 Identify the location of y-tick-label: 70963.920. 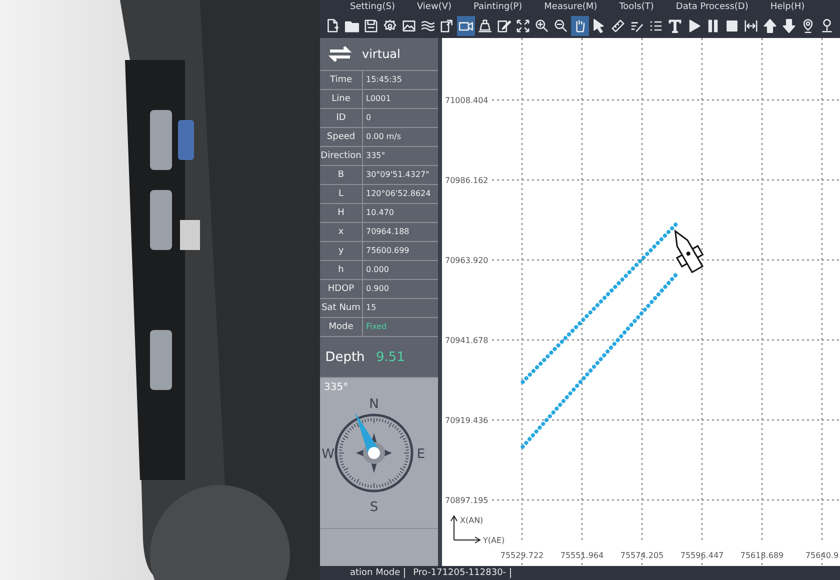
(466, 260).